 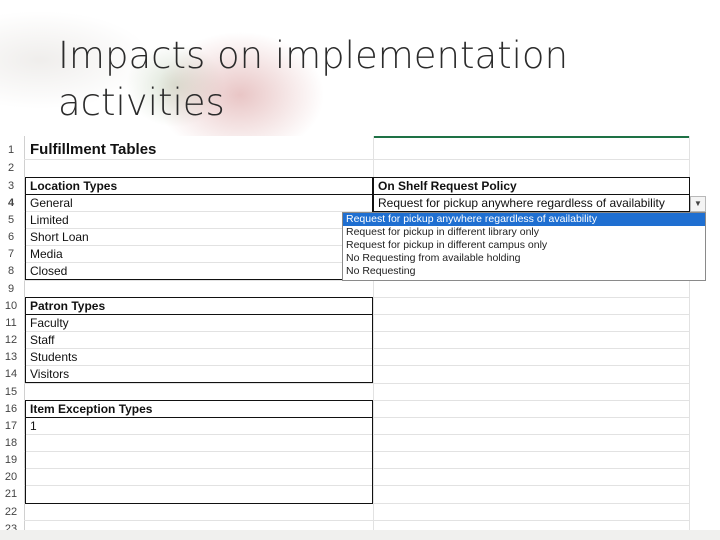 What do you see at coordinates (198, 340) in the screenshot?
I see `patron-type-cell: Staff` at bounding box center [198, 340].